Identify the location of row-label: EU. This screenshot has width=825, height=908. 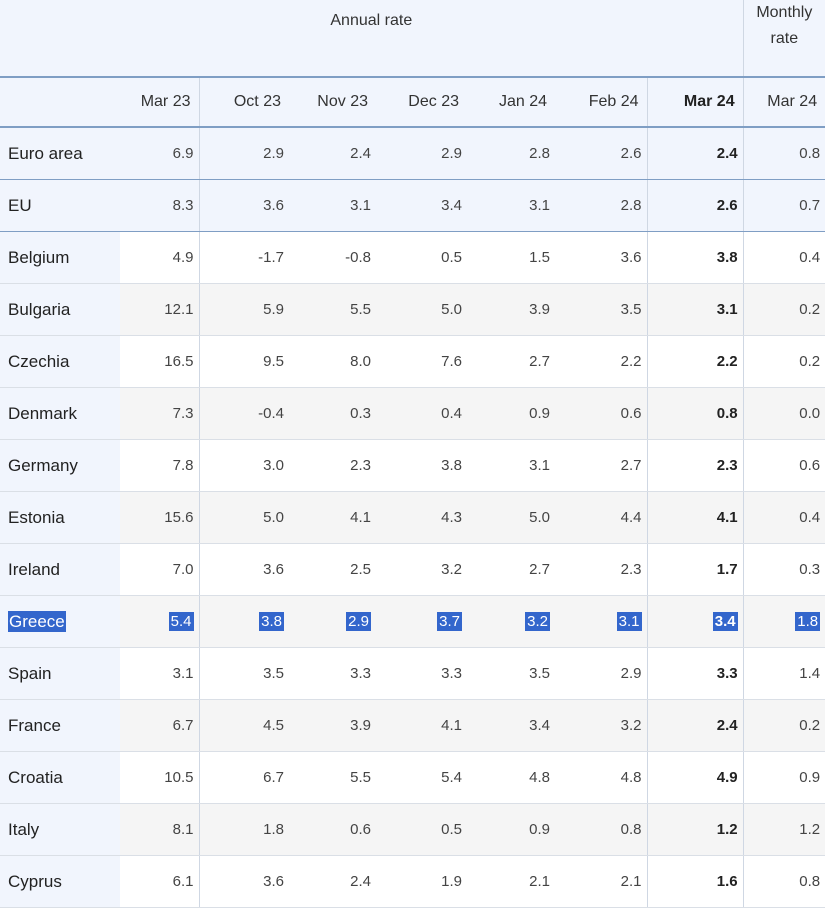
(60, 205).